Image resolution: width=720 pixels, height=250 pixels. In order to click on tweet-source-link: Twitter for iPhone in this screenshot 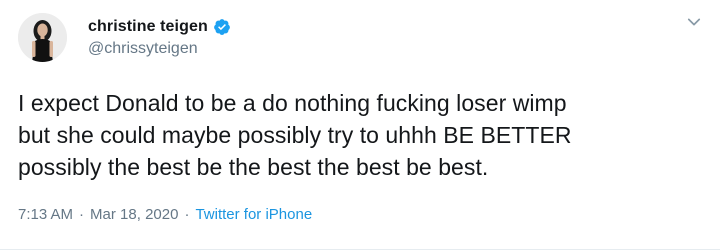, I will do `click(253, 214)`.